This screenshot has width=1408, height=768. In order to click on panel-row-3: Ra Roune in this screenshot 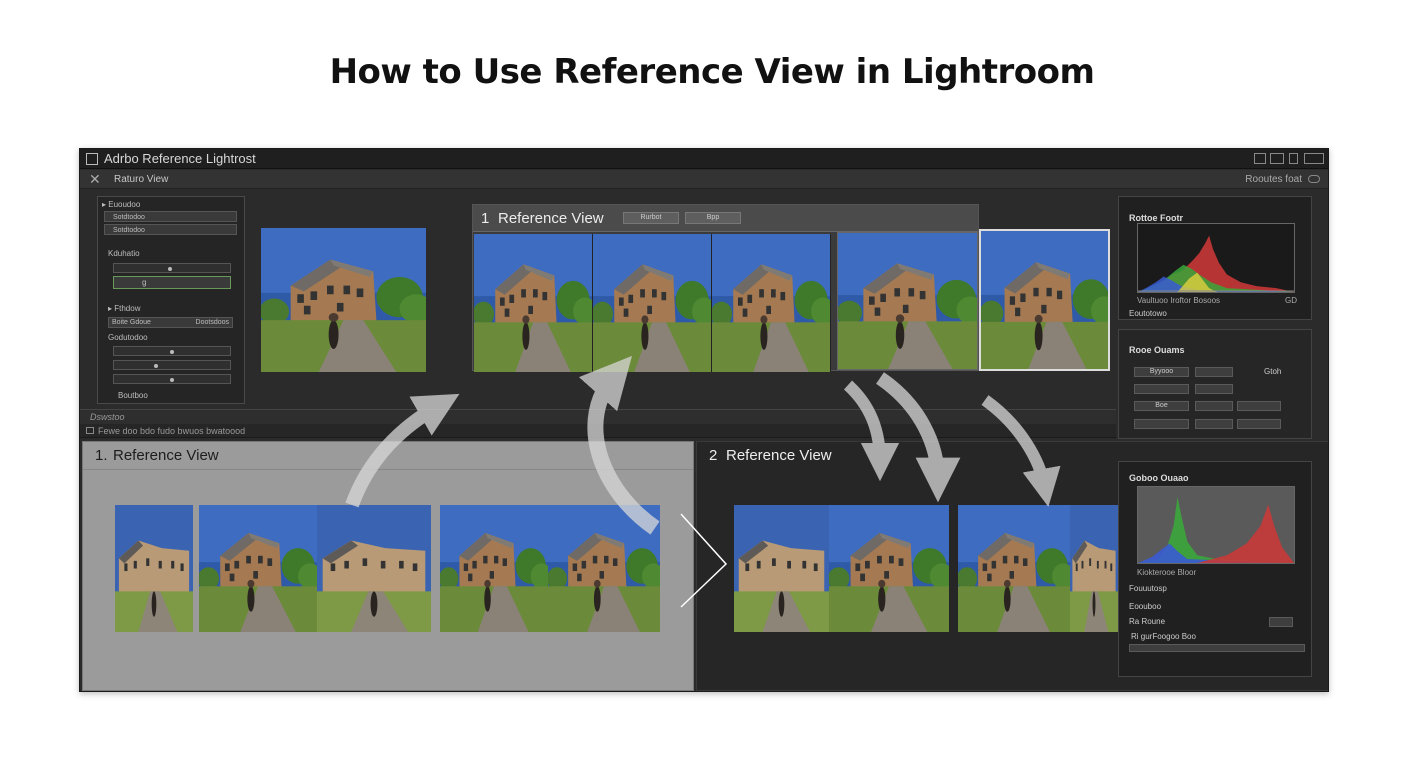, I will do `click(1147, 621)`.